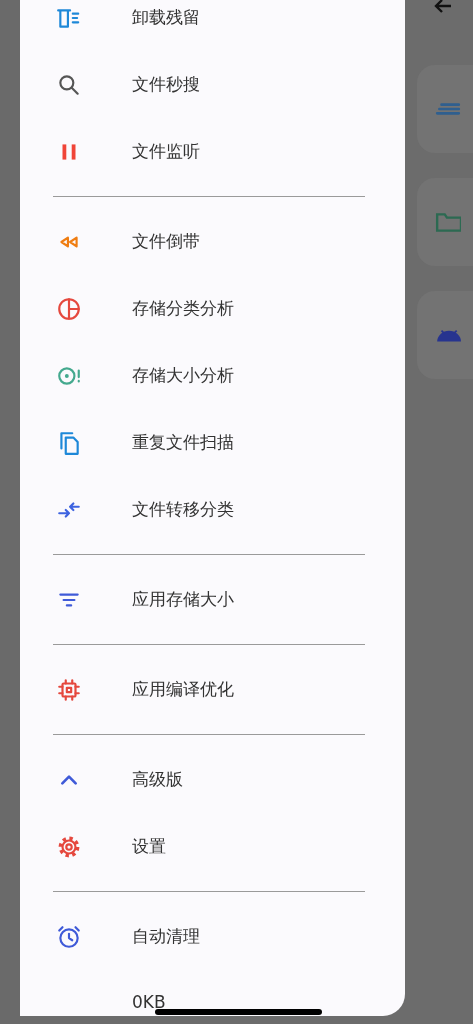  What do you see at coordinates (212, 689) in the screenshot?
I see `menu-item: 应用编译优化` at bounding box center [212, 689].